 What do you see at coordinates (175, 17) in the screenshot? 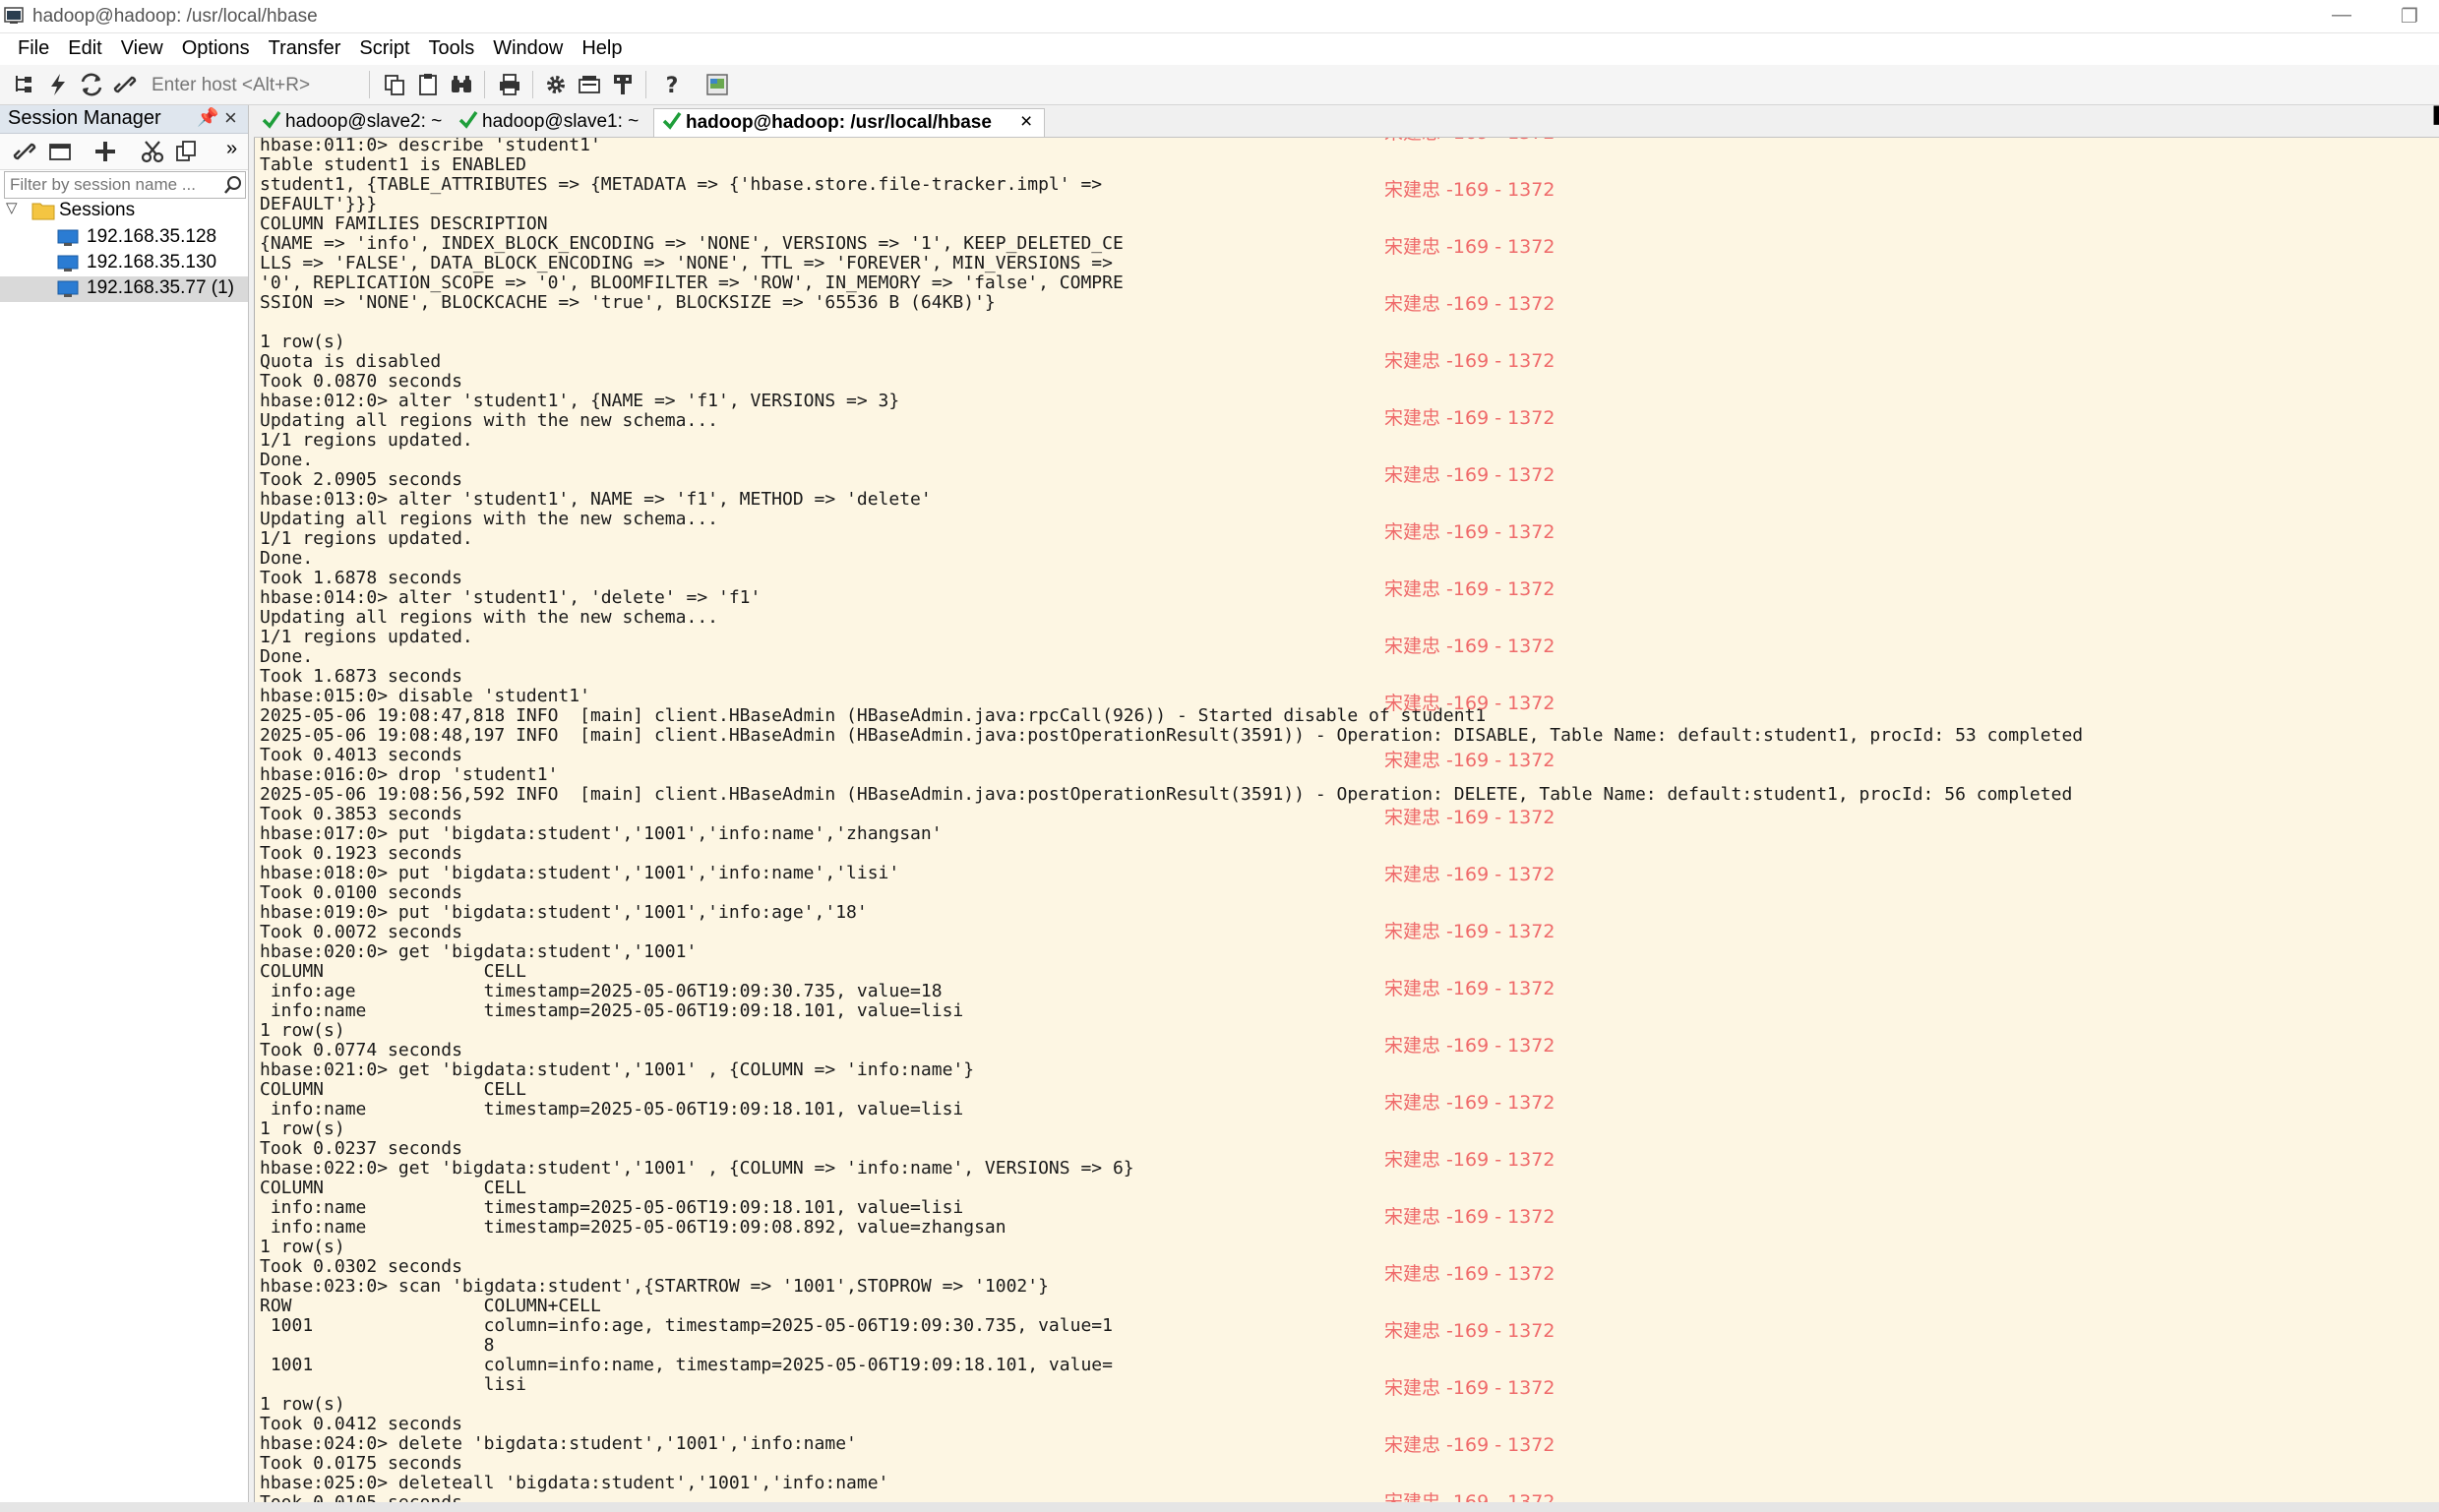
I see `window-title: hadoop@hadoop: /usr/local/hbase` at bounding box center [175, 17].